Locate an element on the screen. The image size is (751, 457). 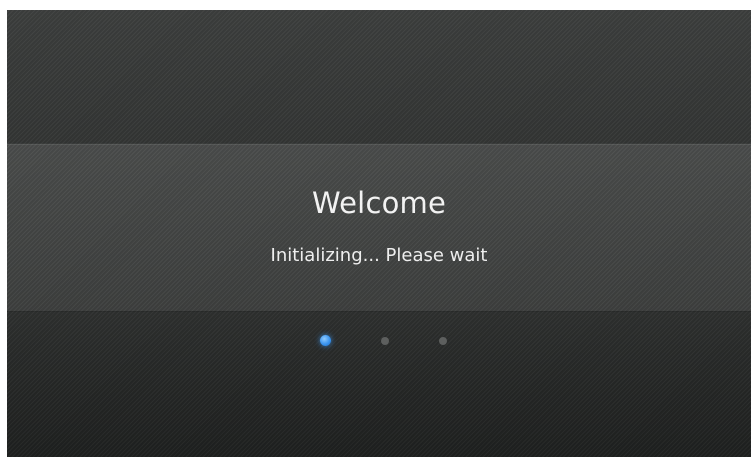
welcome-title: Welcome is located at coordinates (379, 203).